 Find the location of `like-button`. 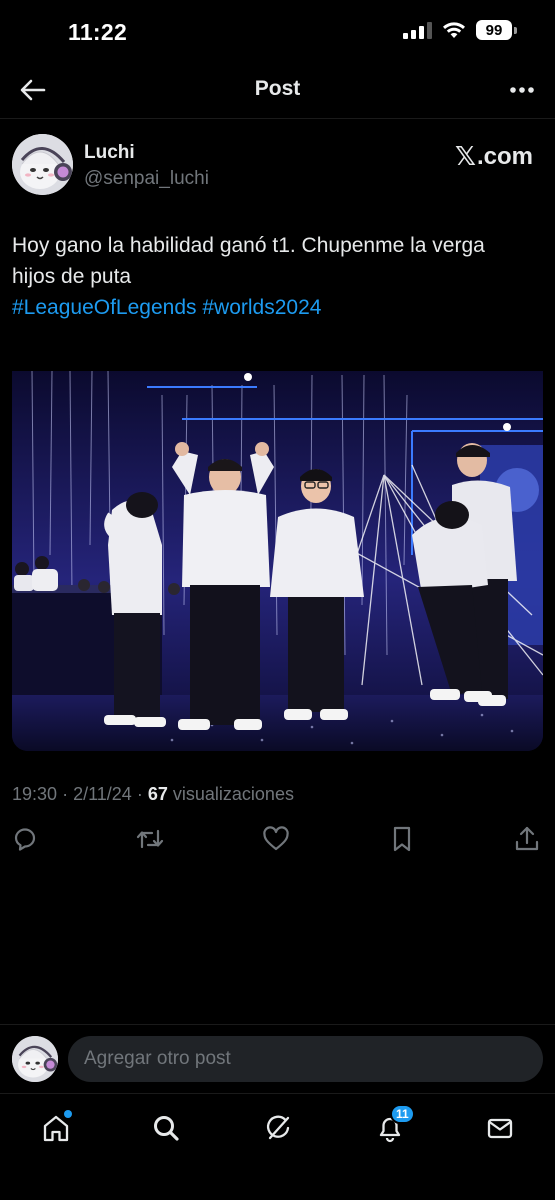

like-button is located at coordinates (276, 839).